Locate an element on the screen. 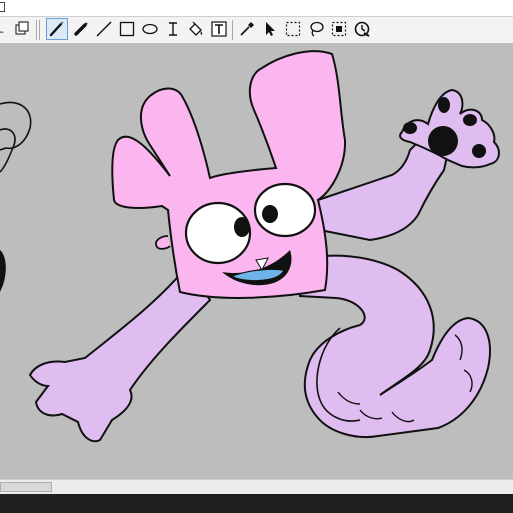  history-icon is located at coordinates (362, 29).